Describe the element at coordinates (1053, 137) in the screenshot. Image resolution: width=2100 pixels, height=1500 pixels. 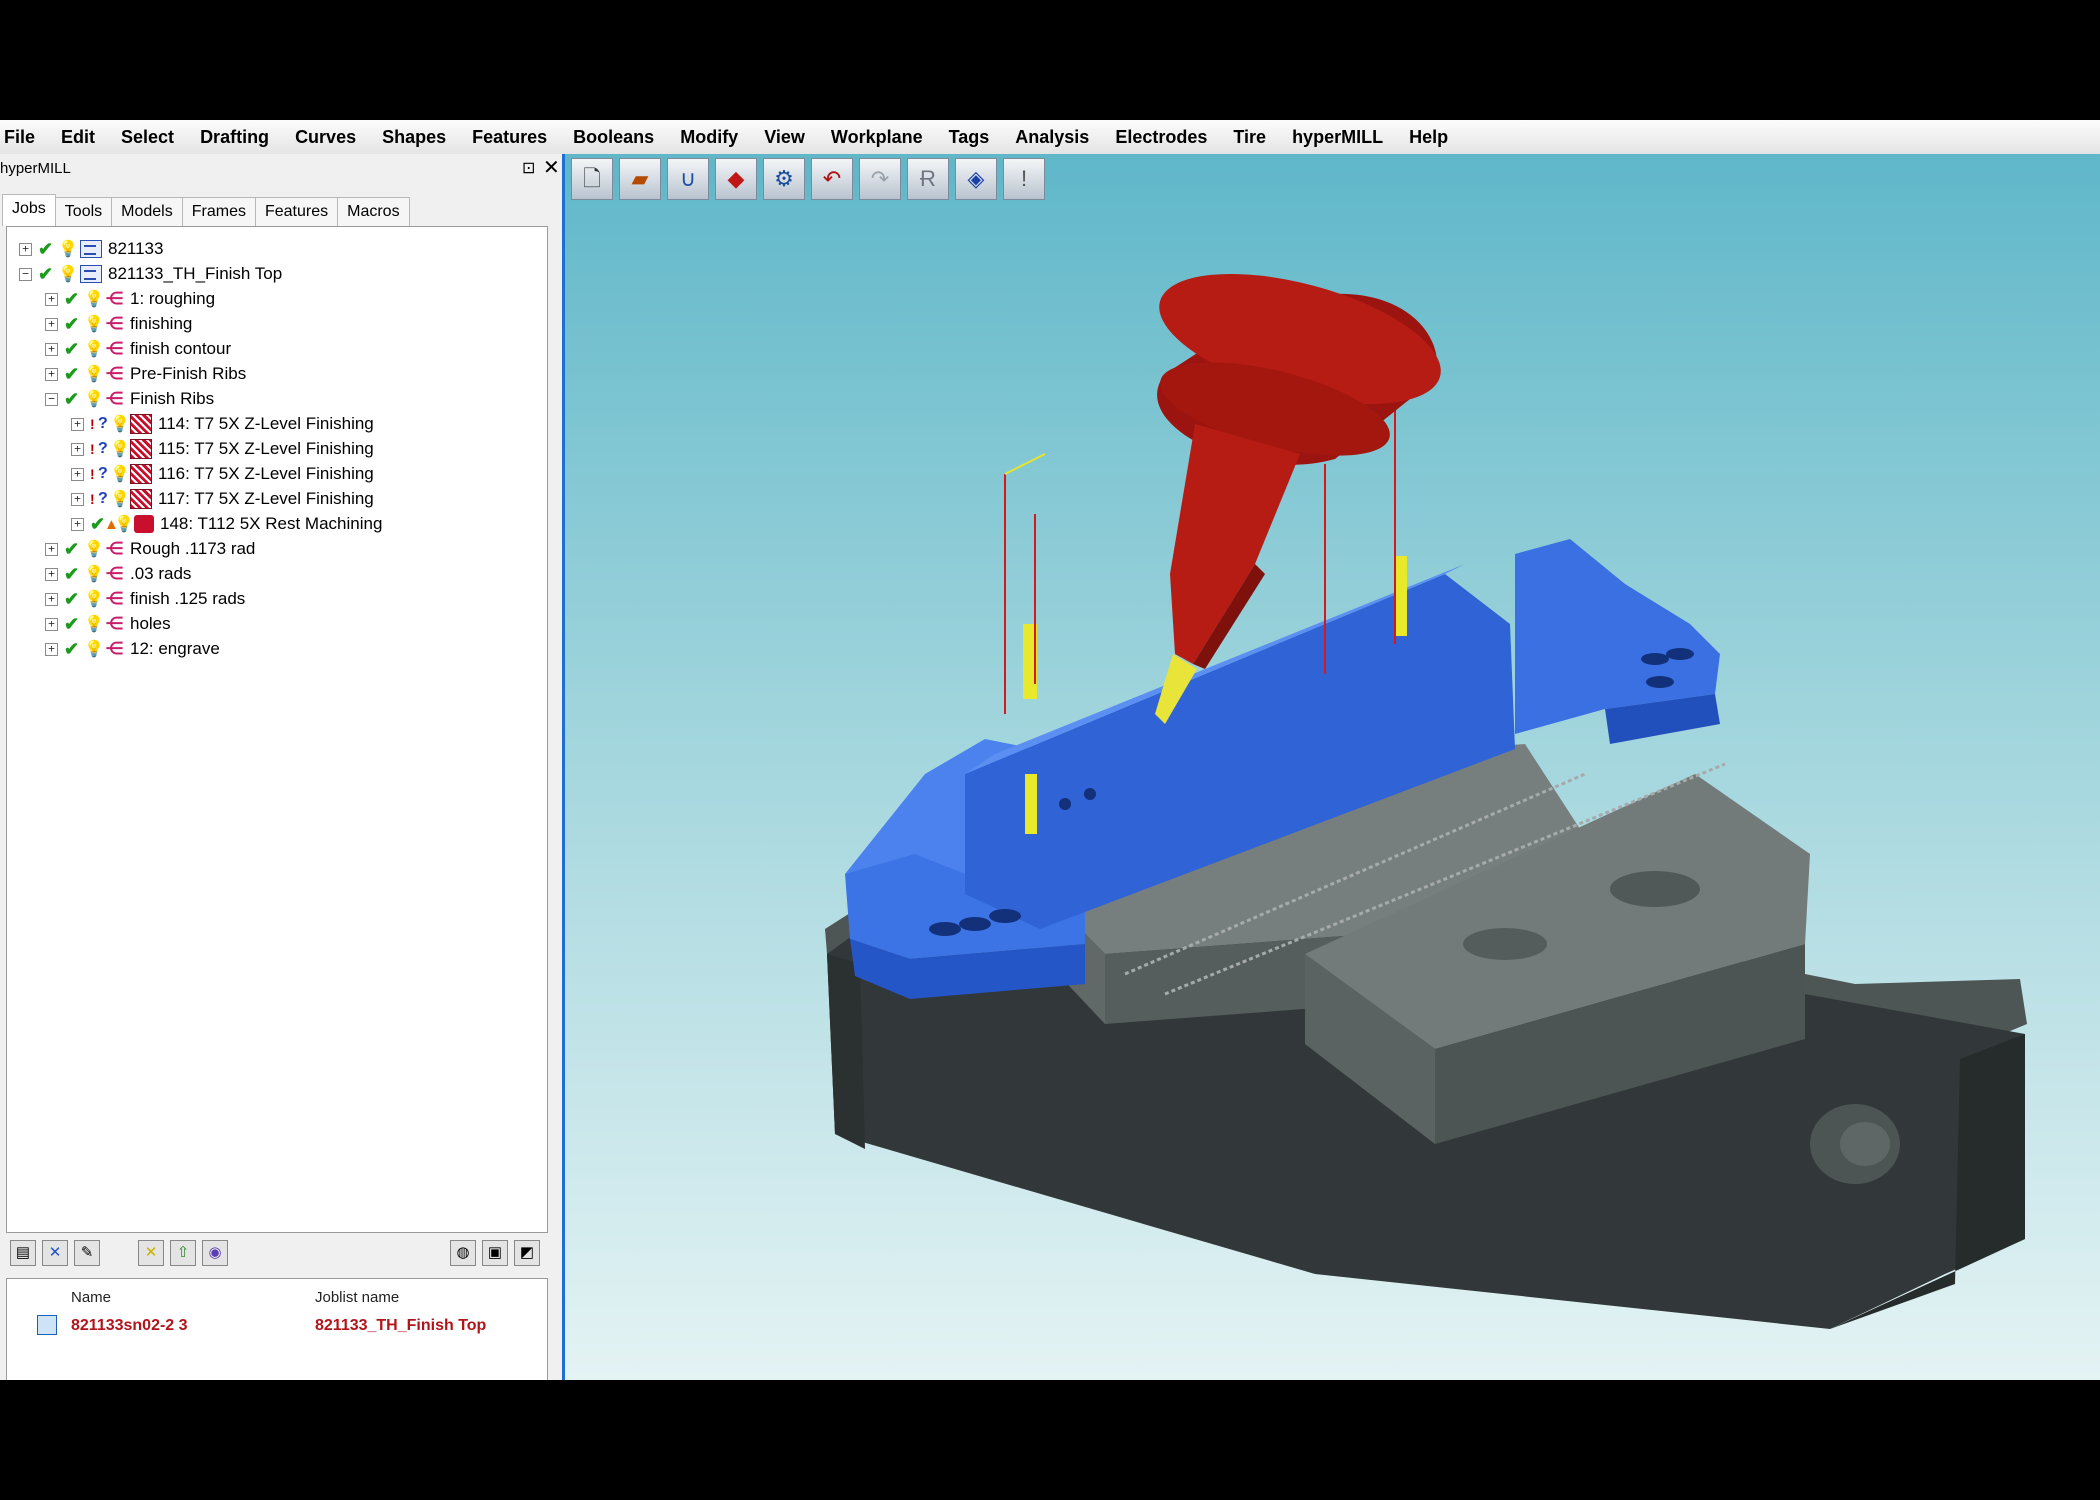
I see `menu-analysis: Analysis` at that location.